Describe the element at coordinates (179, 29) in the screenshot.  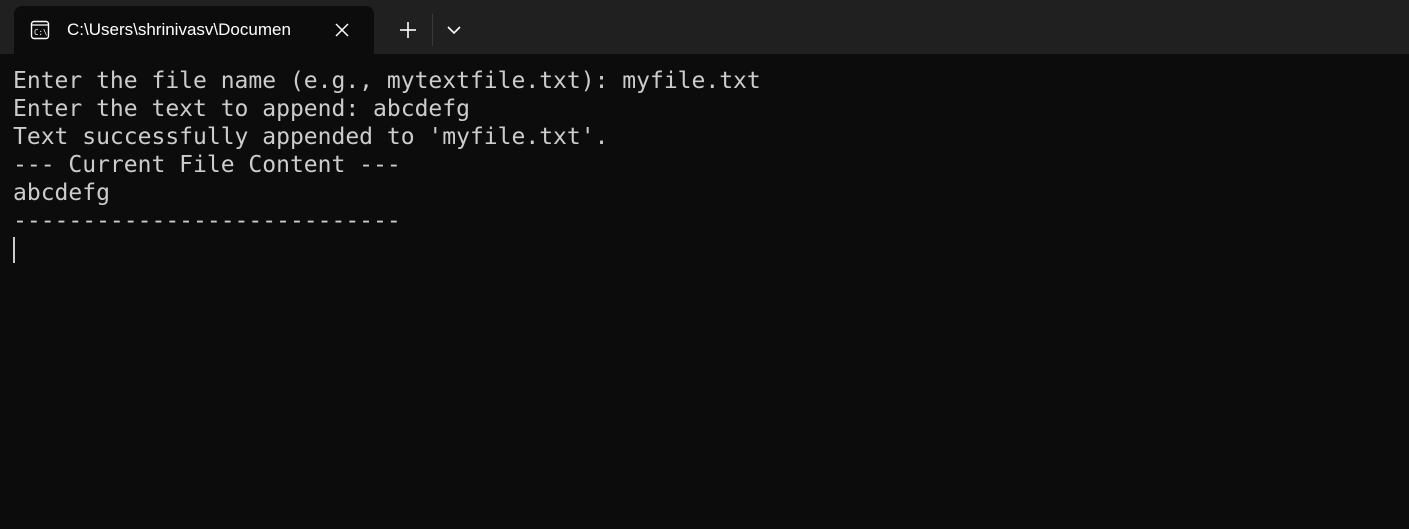
I see `tab-title: C:\Users\shrinivasv\Documen` at that location.